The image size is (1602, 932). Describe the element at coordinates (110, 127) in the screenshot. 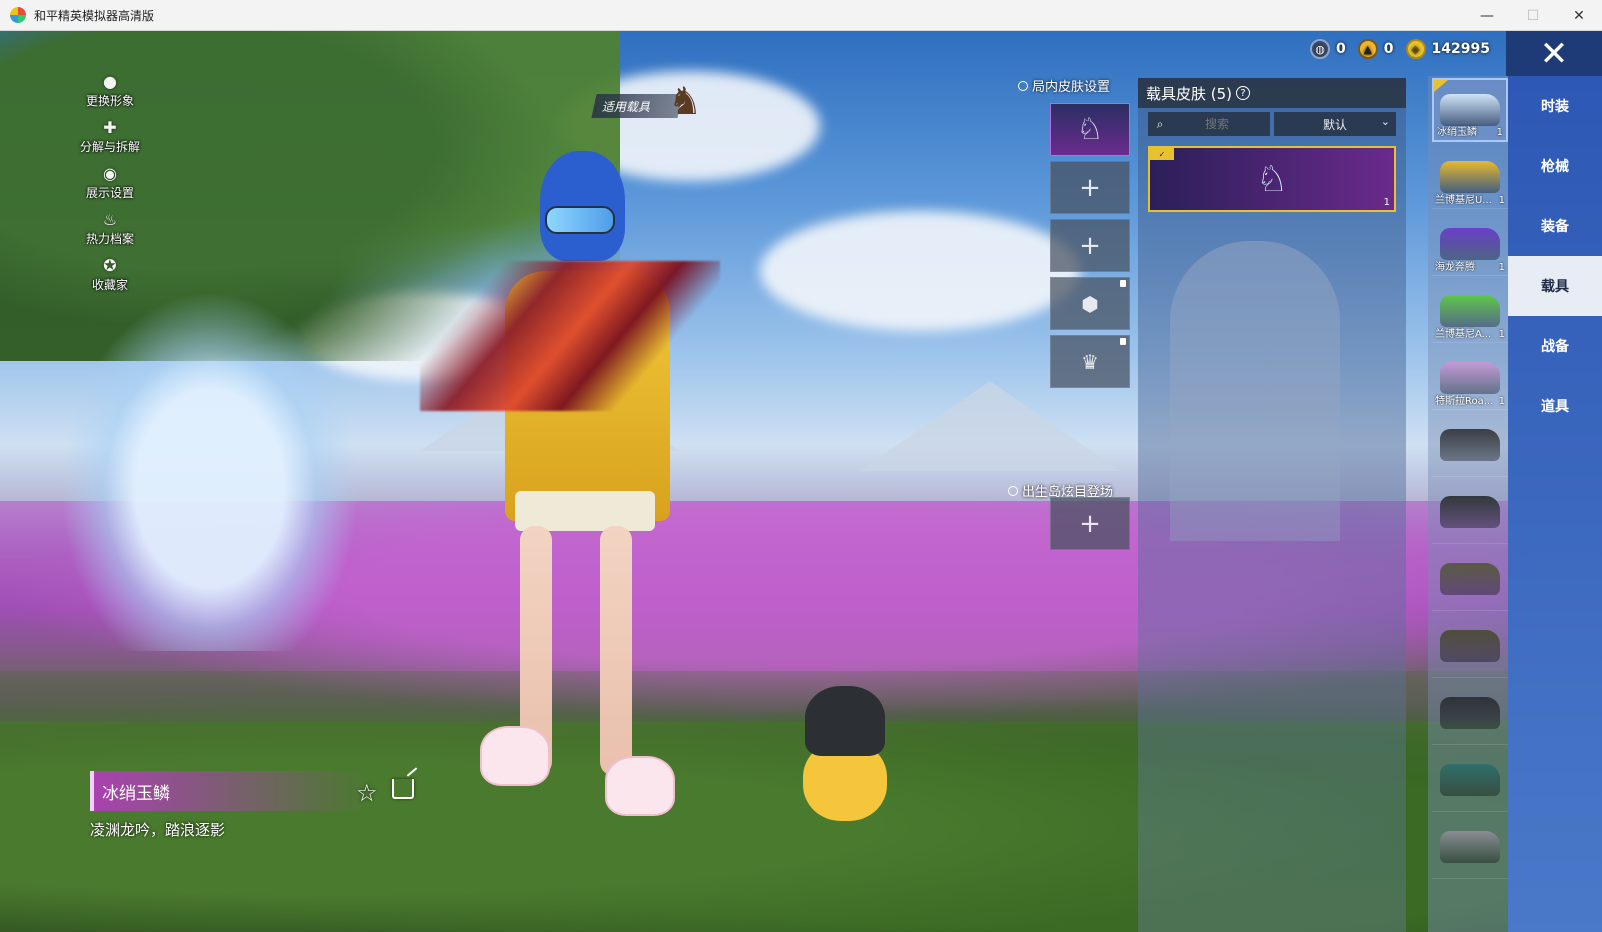

I see `puzzle-icon: ✚` at that location.